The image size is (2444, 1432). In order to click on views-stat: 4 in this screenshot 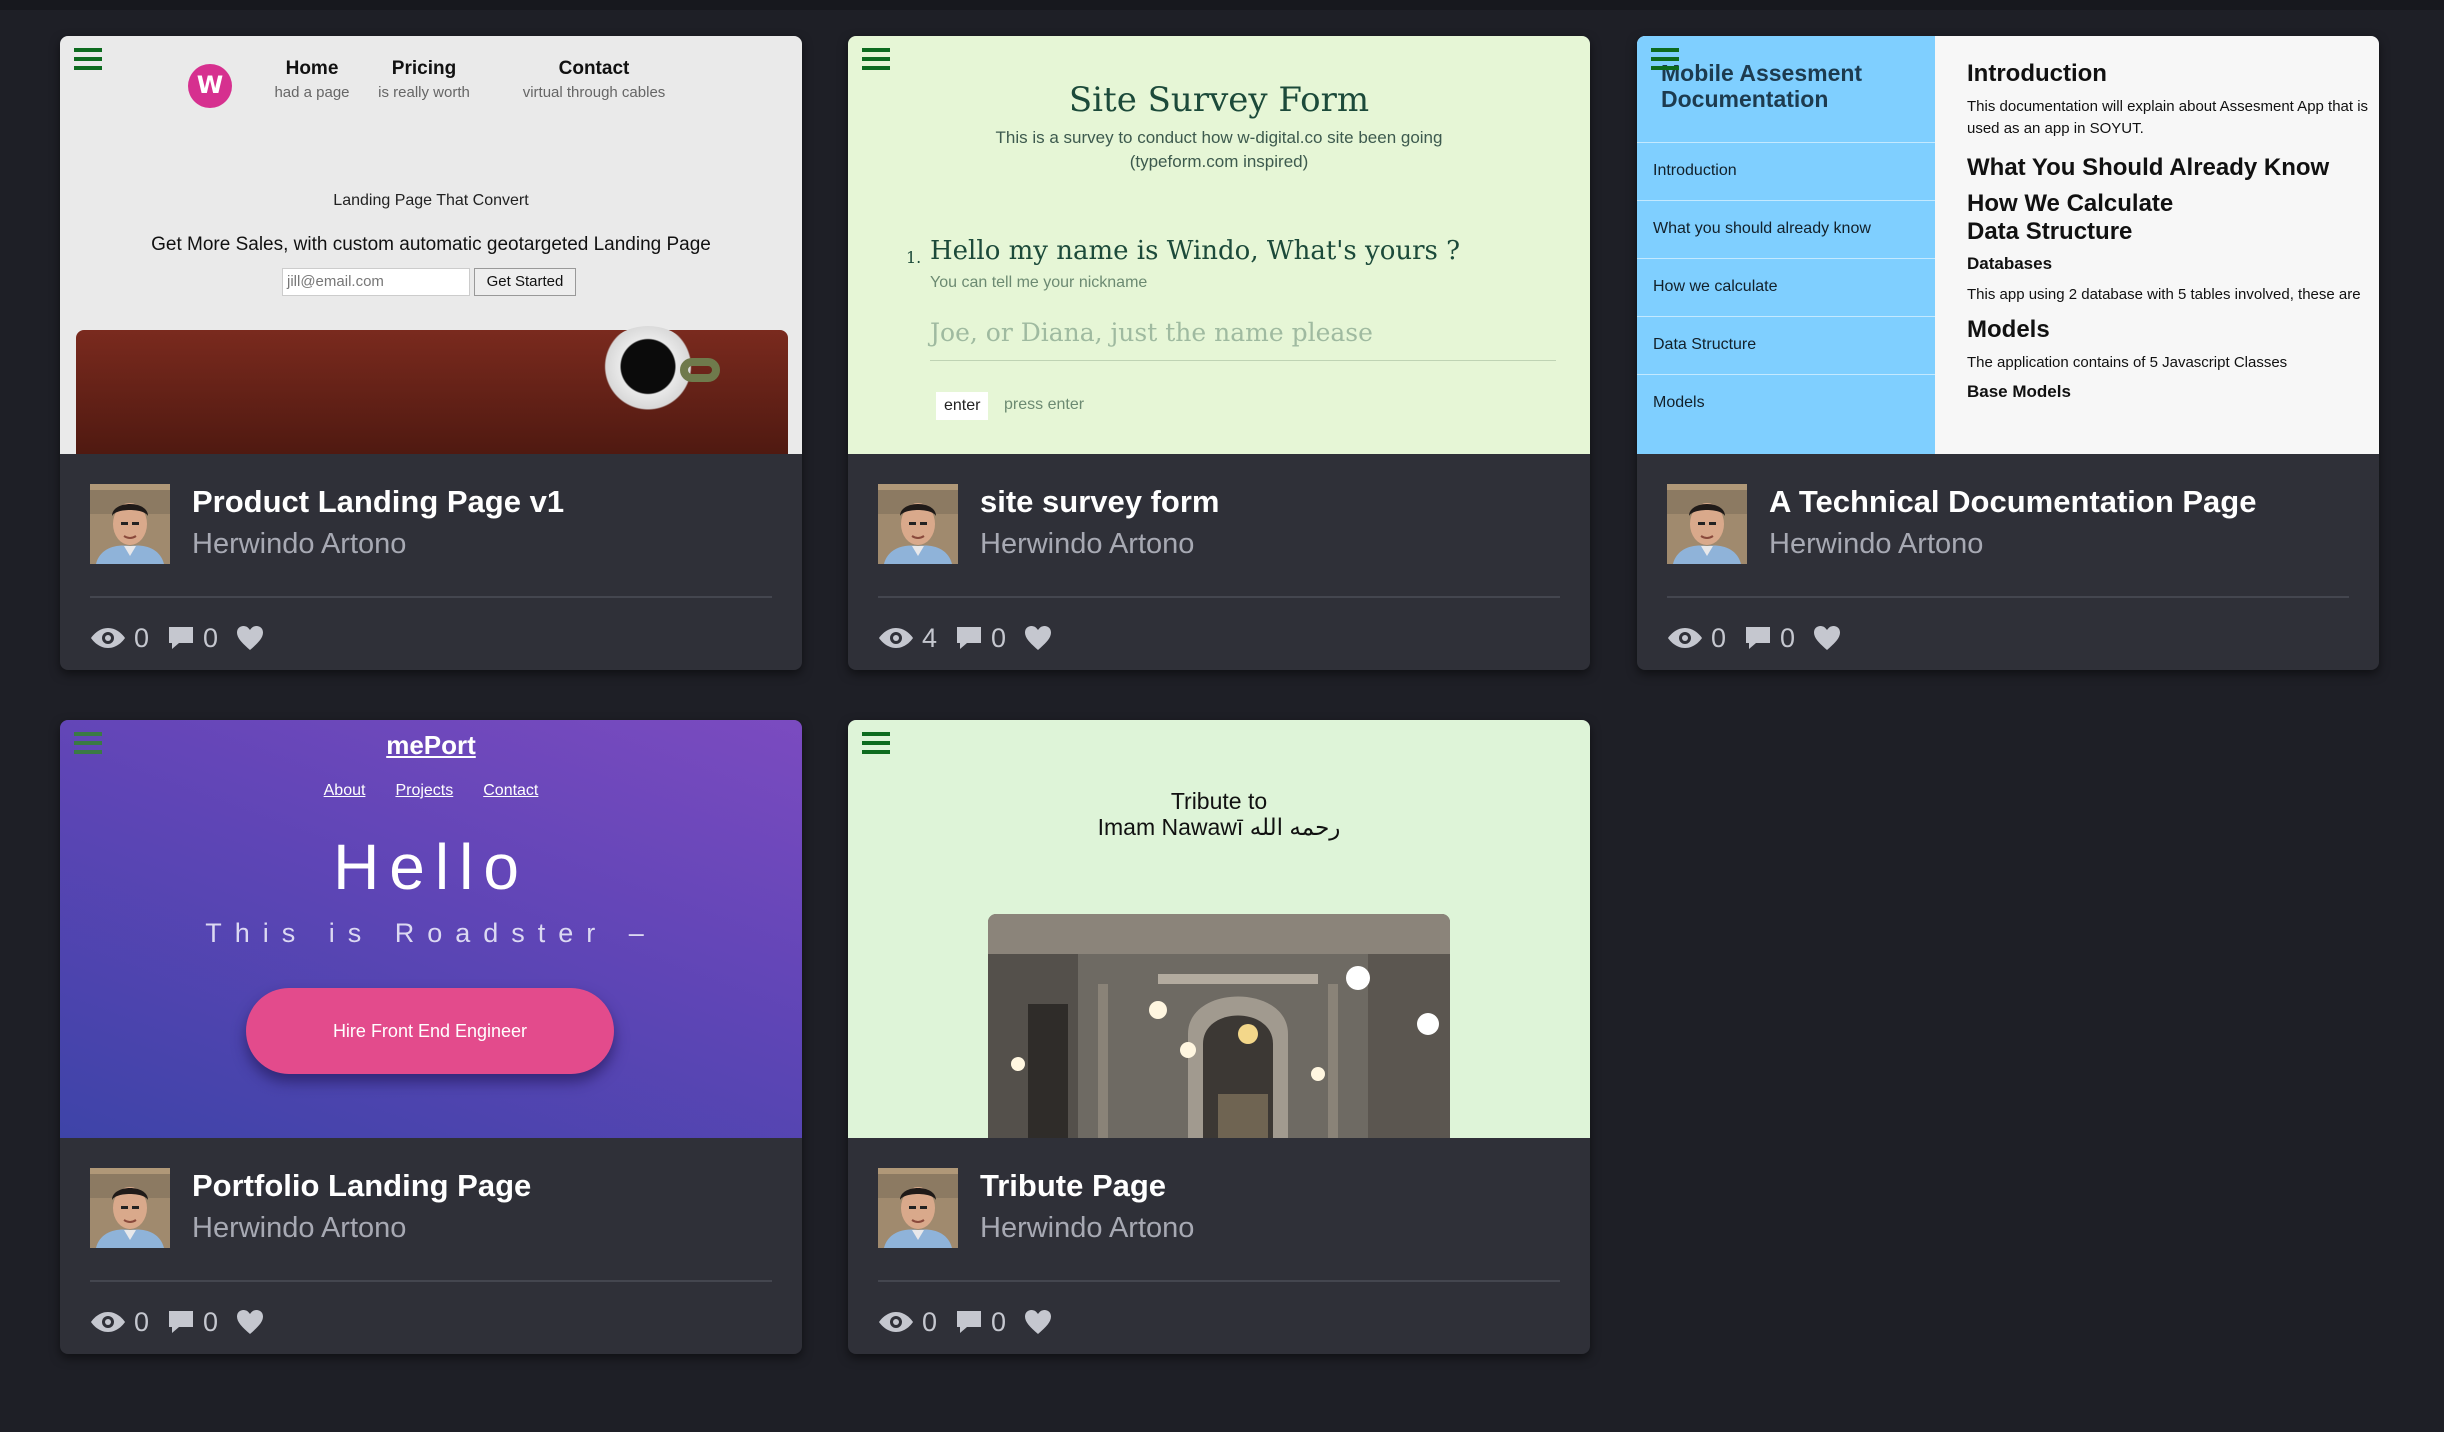, I will do `click(907, 638)`.